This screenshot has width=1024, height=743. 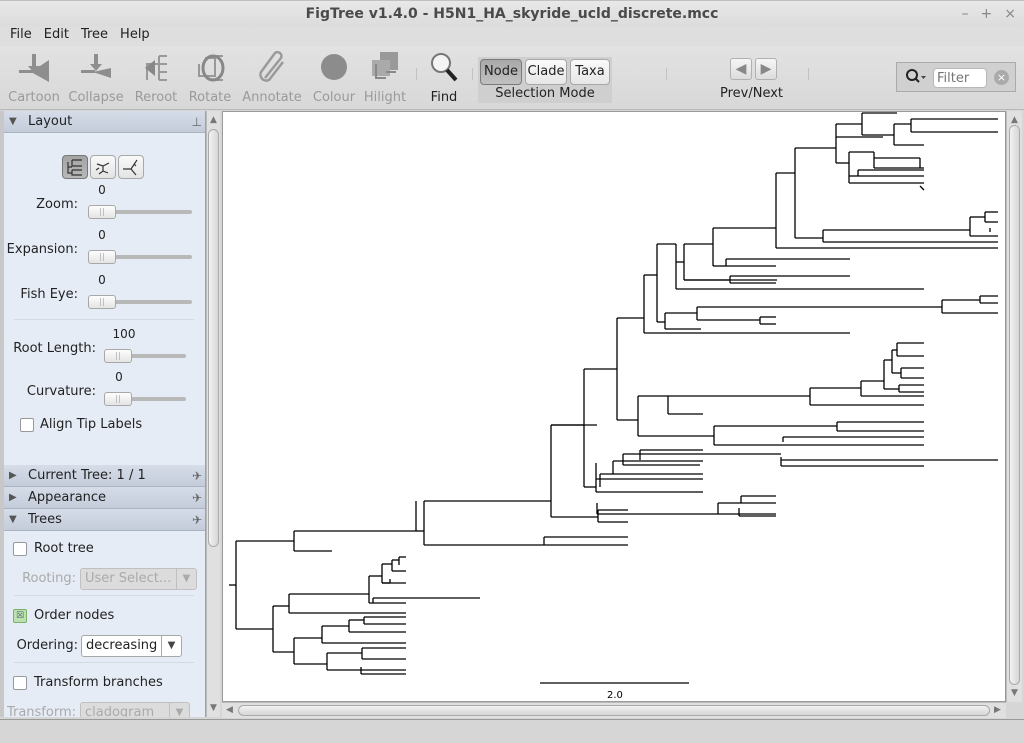 I want to click on selection-node-button: Node, so click(x=501, y=72).